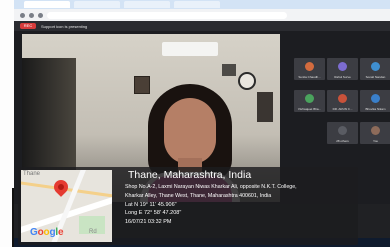  Describe the element at coordinates (247, 81) in the screenshot. I see `wall-clock-icon` at that location.